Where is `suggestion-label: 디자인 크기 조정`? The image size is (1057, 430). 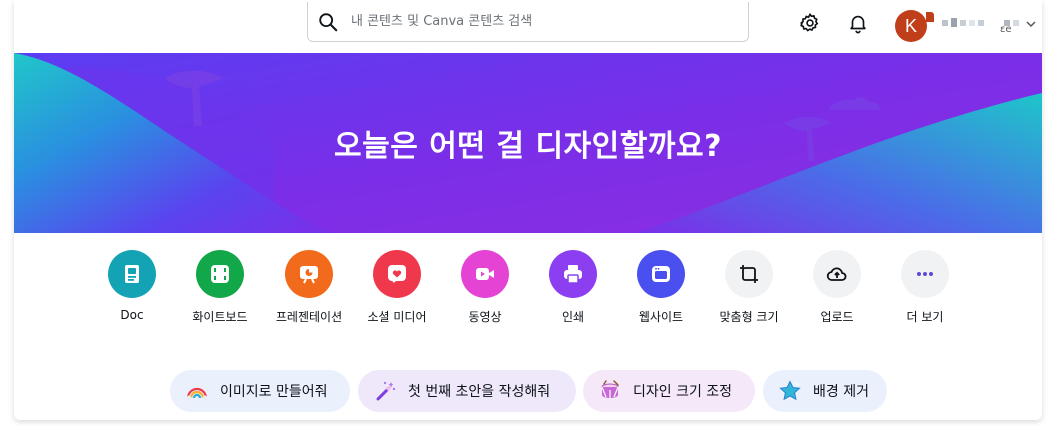
suggestion-label: 디자인 크기 조정 is located at coordinates (683, 392).